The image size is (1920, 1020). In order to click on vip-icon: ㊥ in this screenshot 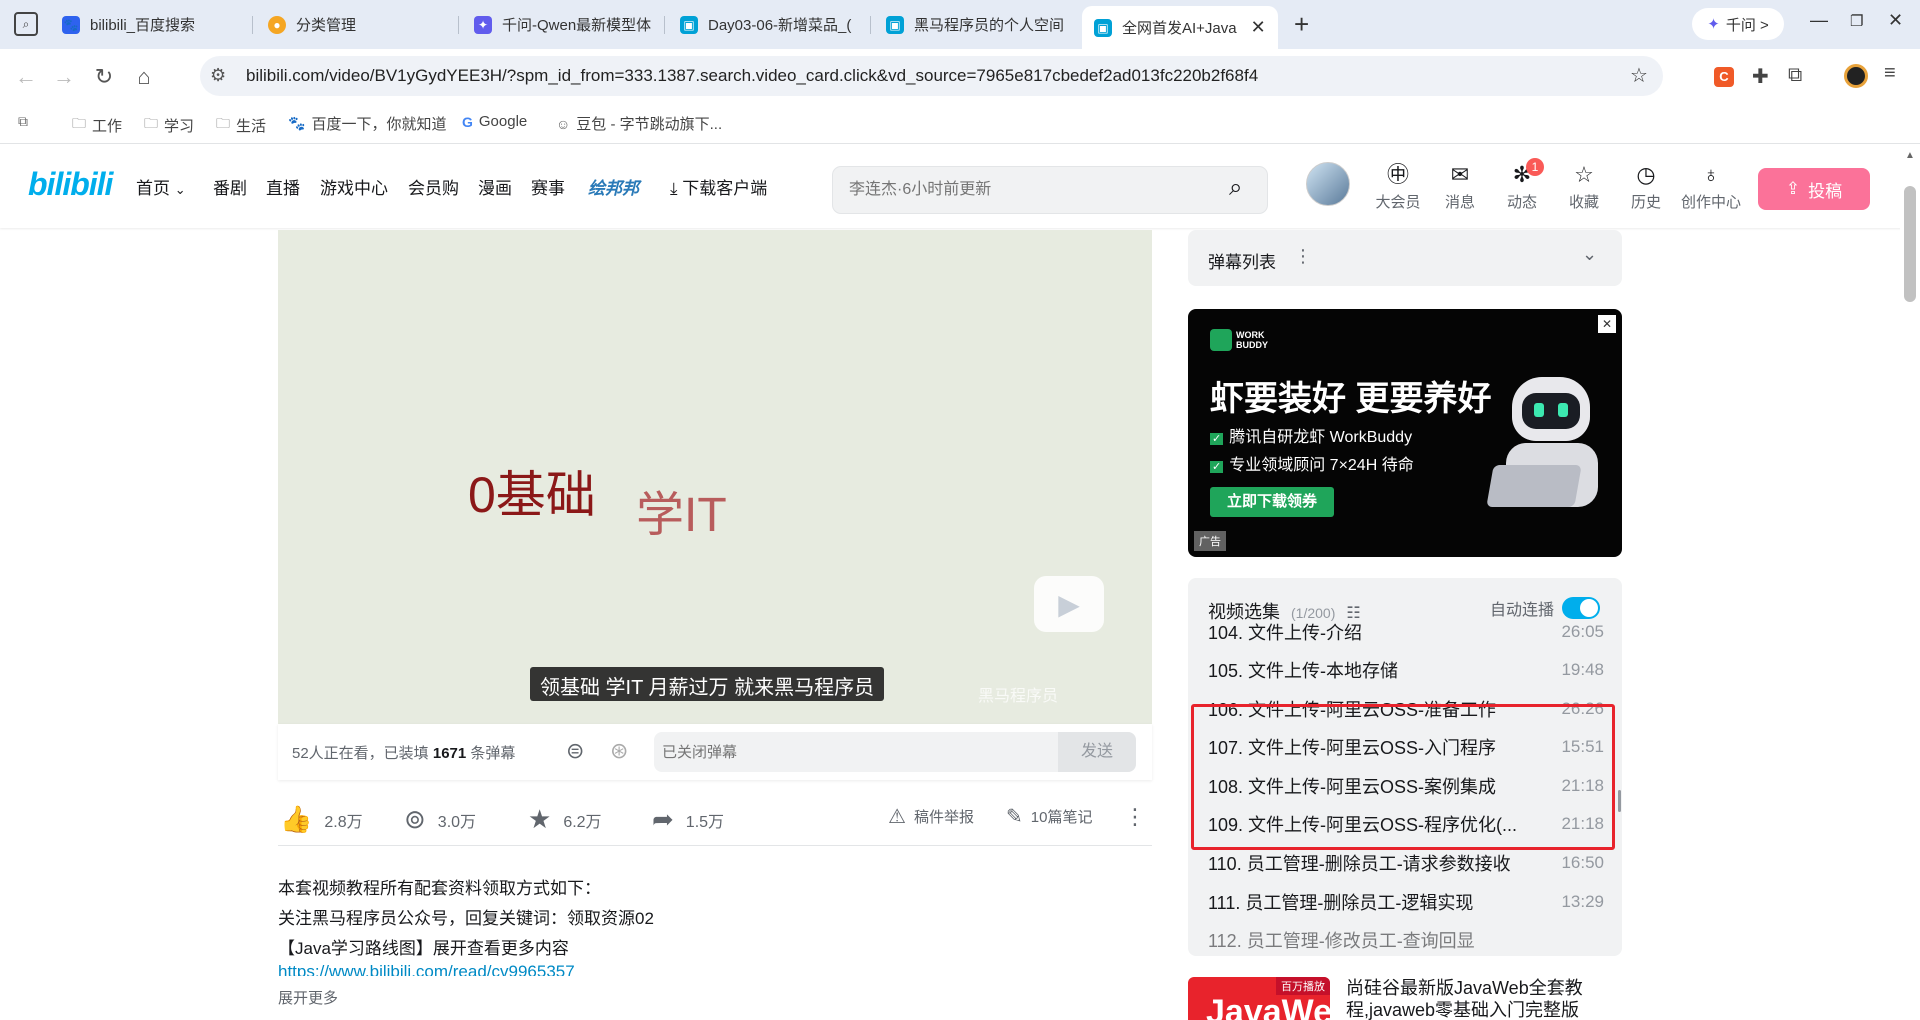, I will do `click(1397, 174)`.